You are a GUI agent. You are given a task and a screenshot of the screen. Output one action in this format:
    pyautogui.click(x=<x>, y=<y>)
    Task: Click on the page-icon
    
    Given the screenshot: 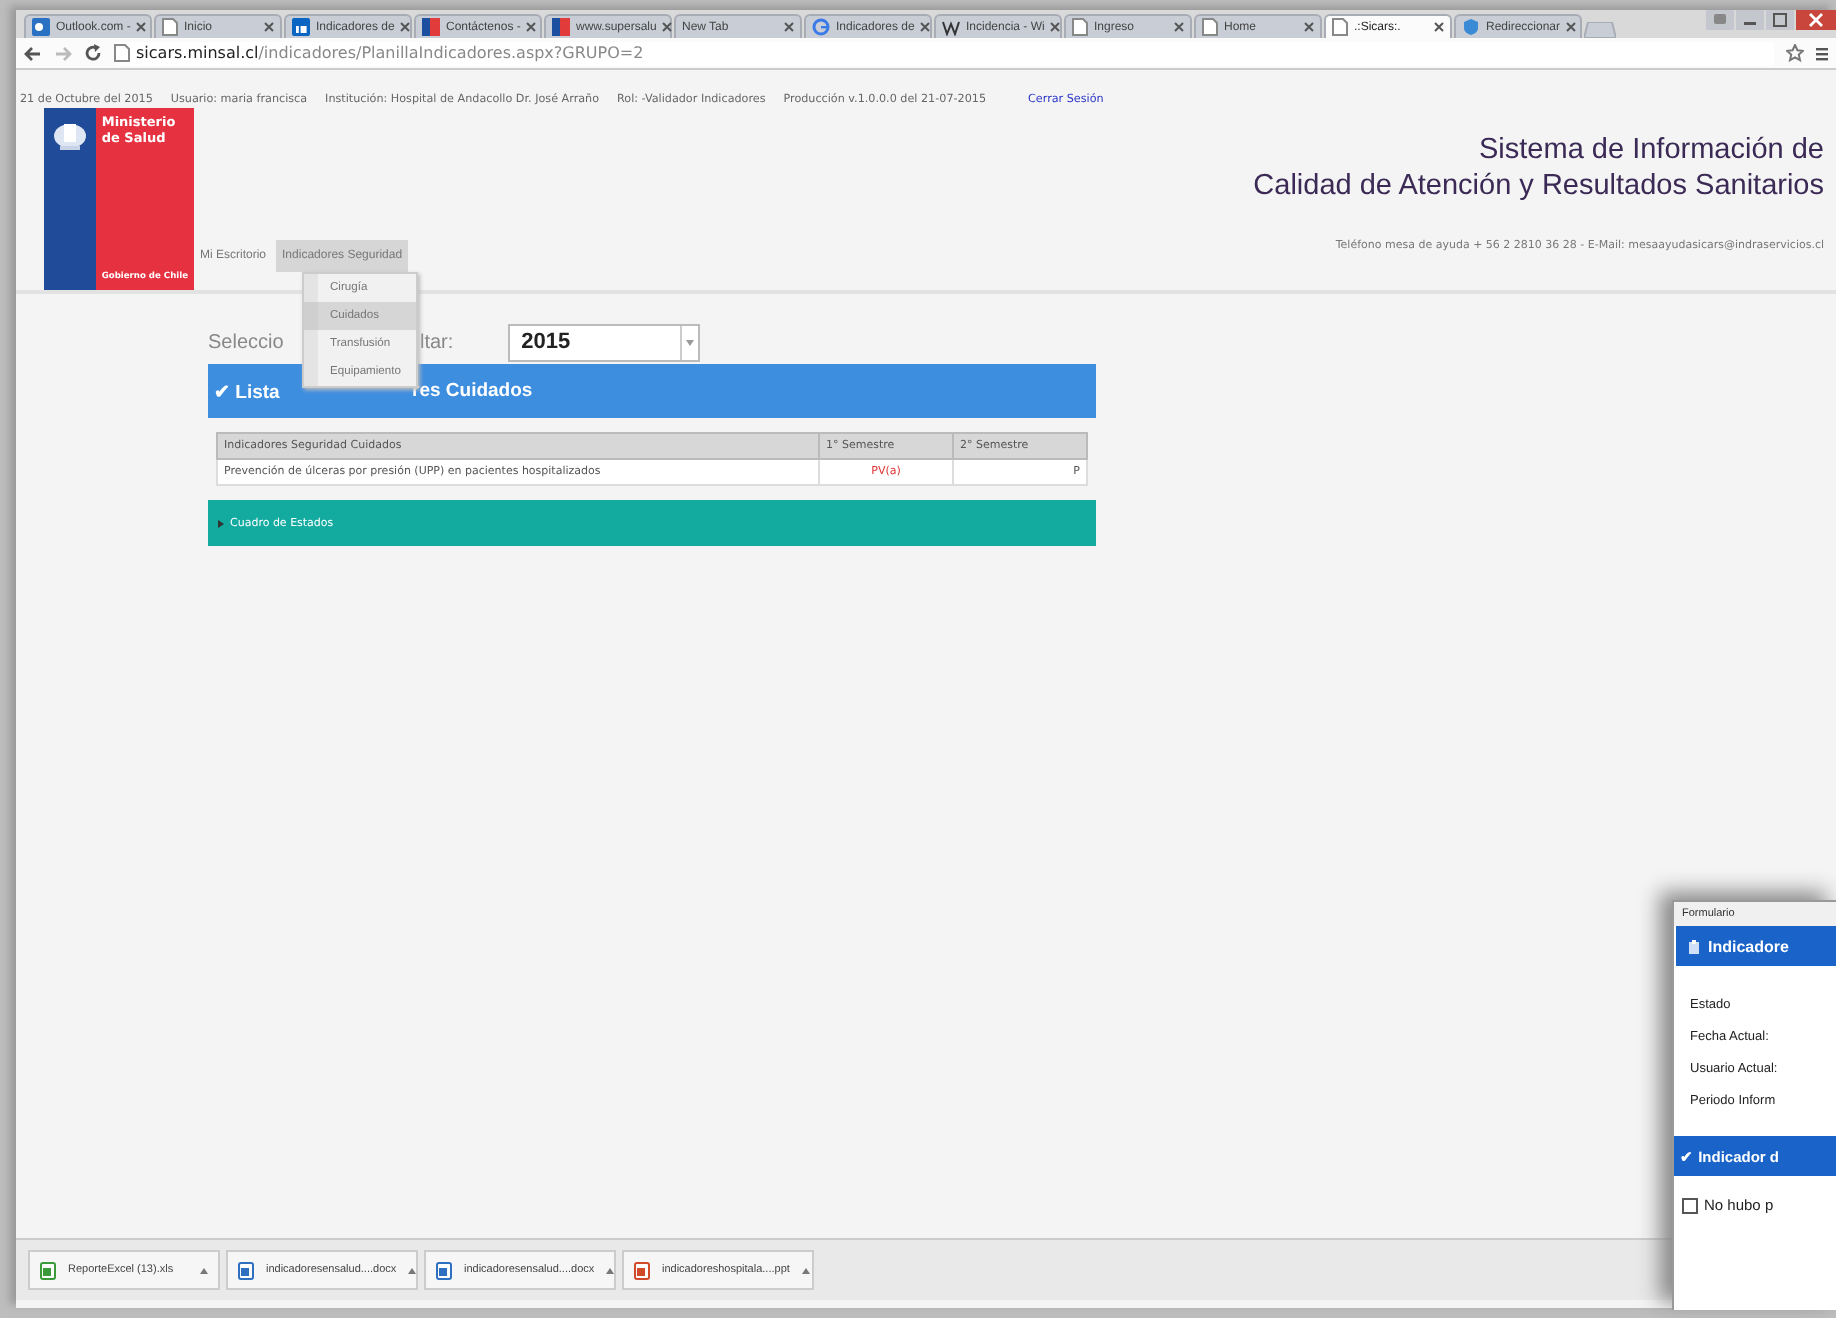 What is the action you would take?
    pyautogui.click(x=122, y=53)
    